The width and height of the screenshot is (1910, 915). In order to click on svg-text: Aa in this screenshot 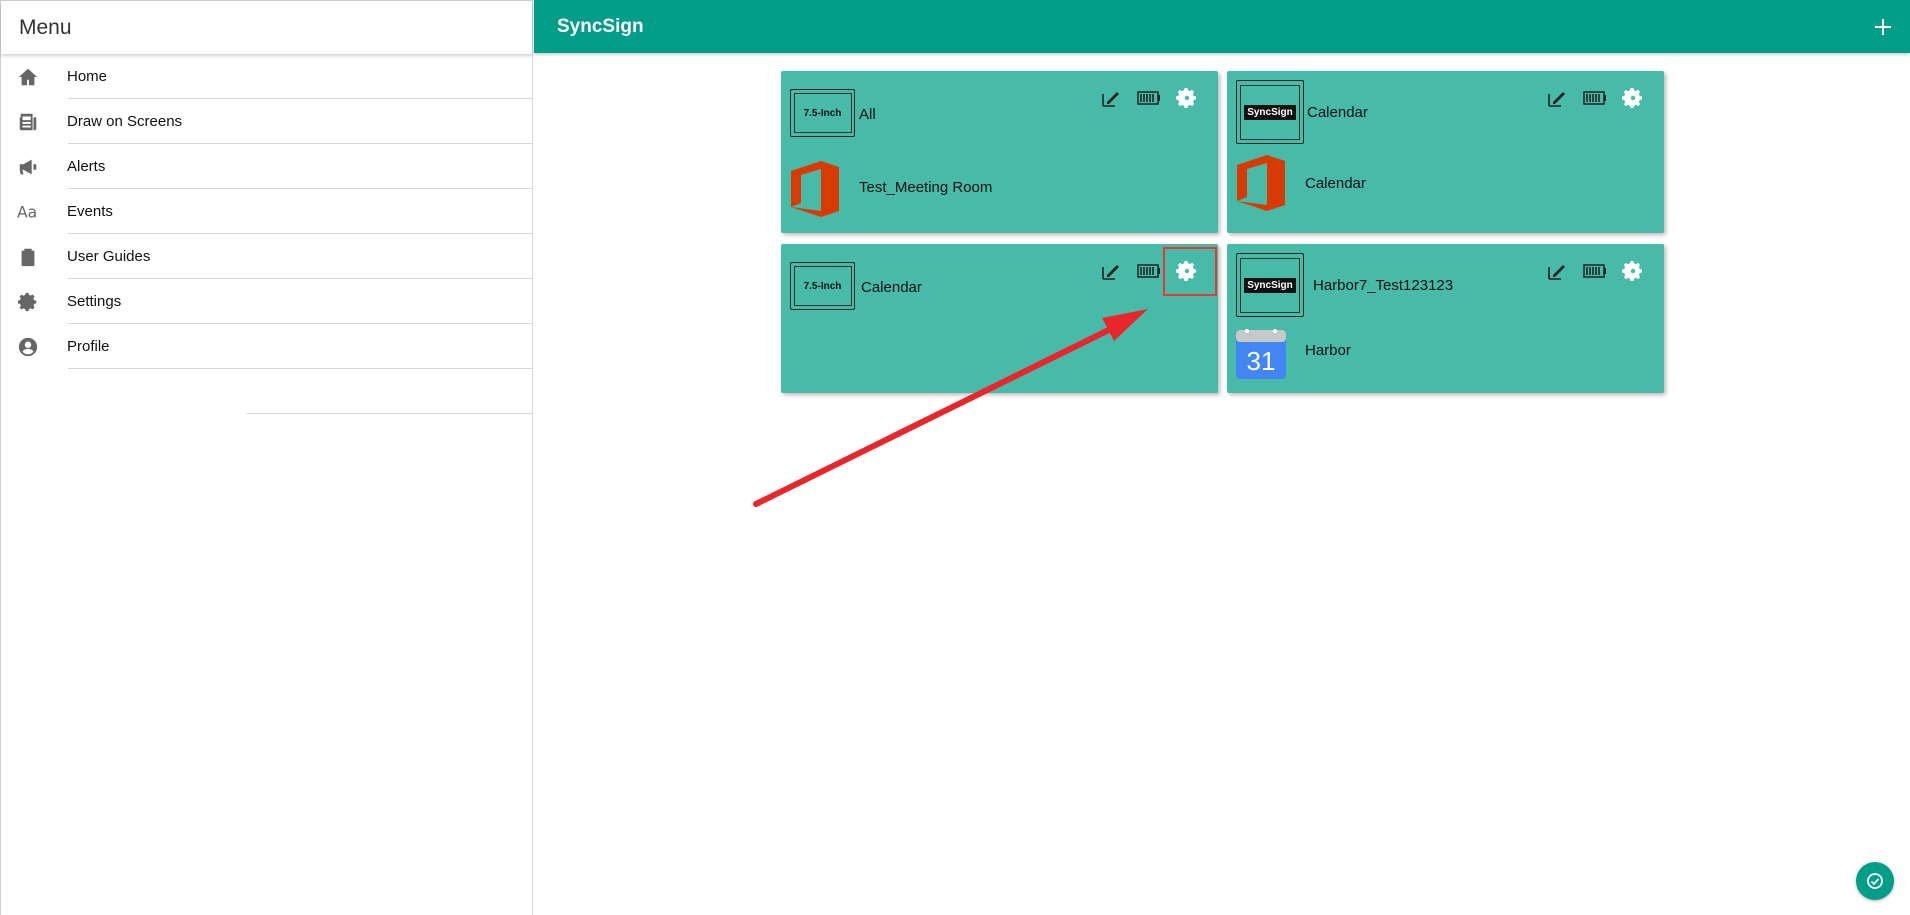, I will do `click(27, 212)`.